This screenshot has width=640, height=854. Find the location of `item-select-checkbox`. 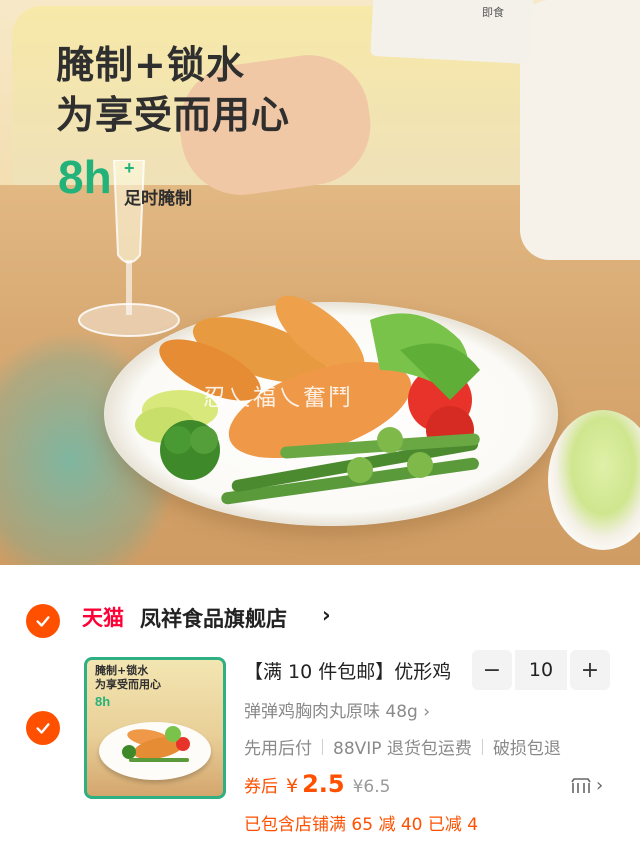

item-select-checkbox is located at coordinates (43, 728).